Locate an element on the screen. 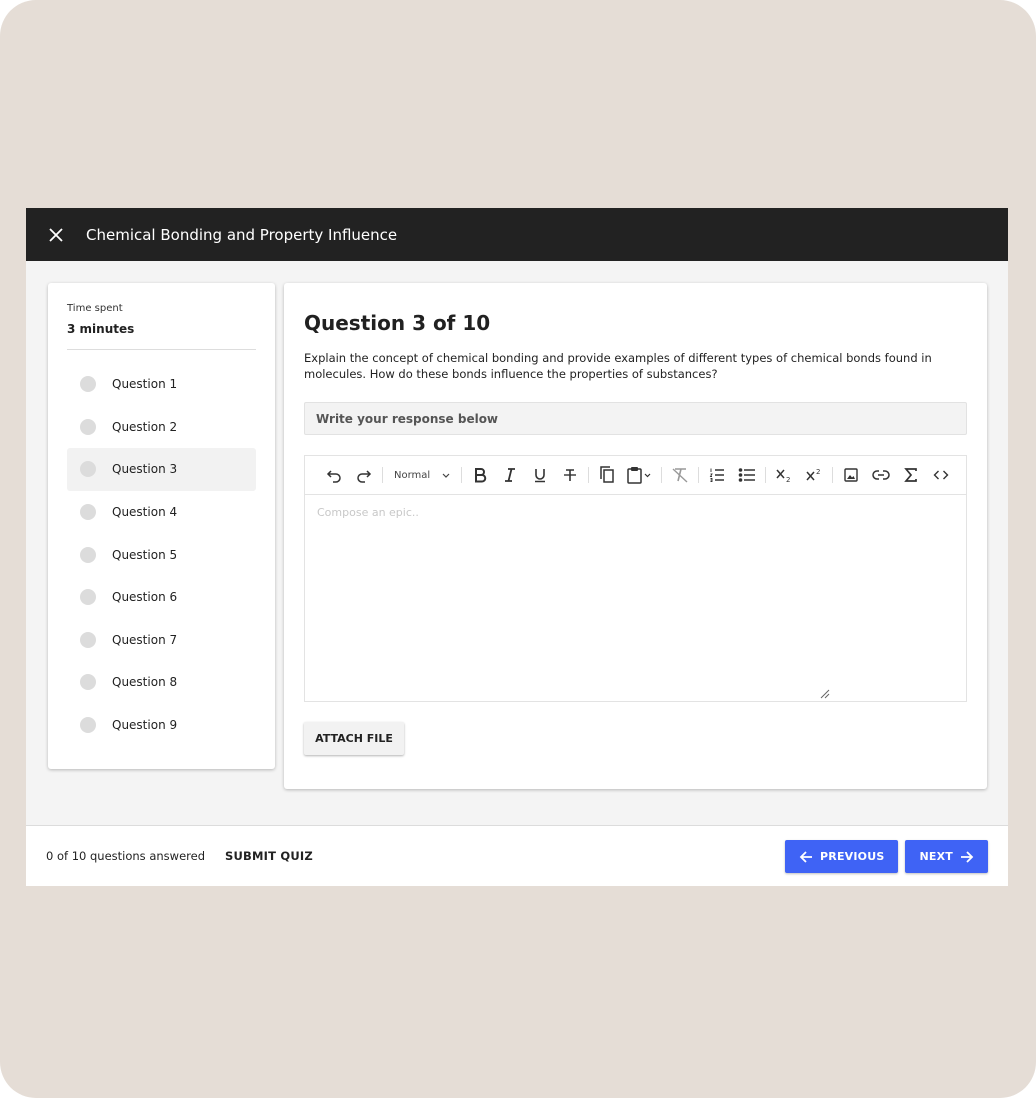 The width and height of the screenshot is (1036, 1098). divider is located at coordinates (161, 349).